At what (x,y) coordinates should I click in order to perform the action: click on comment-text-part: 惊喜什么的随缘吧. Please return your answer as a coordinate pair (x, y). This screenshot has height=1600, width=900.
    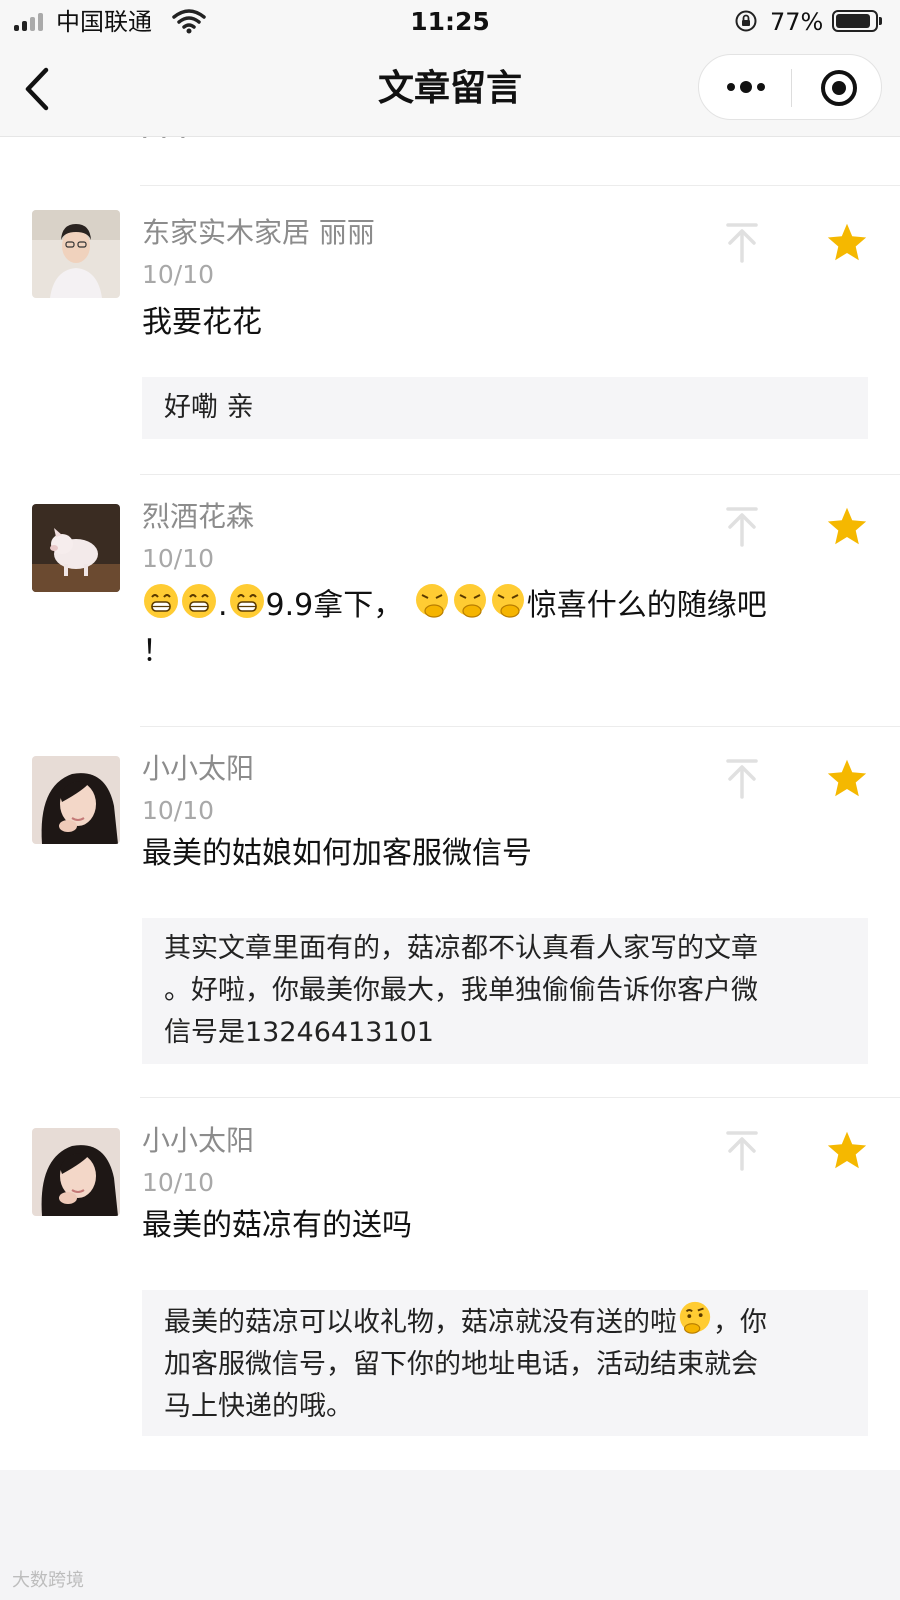
    Looking at the image, I should click on (646, 605).